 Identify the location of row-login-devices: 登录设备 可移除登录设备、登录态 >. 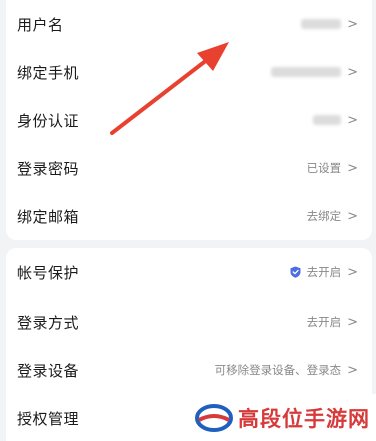
(189, 370).